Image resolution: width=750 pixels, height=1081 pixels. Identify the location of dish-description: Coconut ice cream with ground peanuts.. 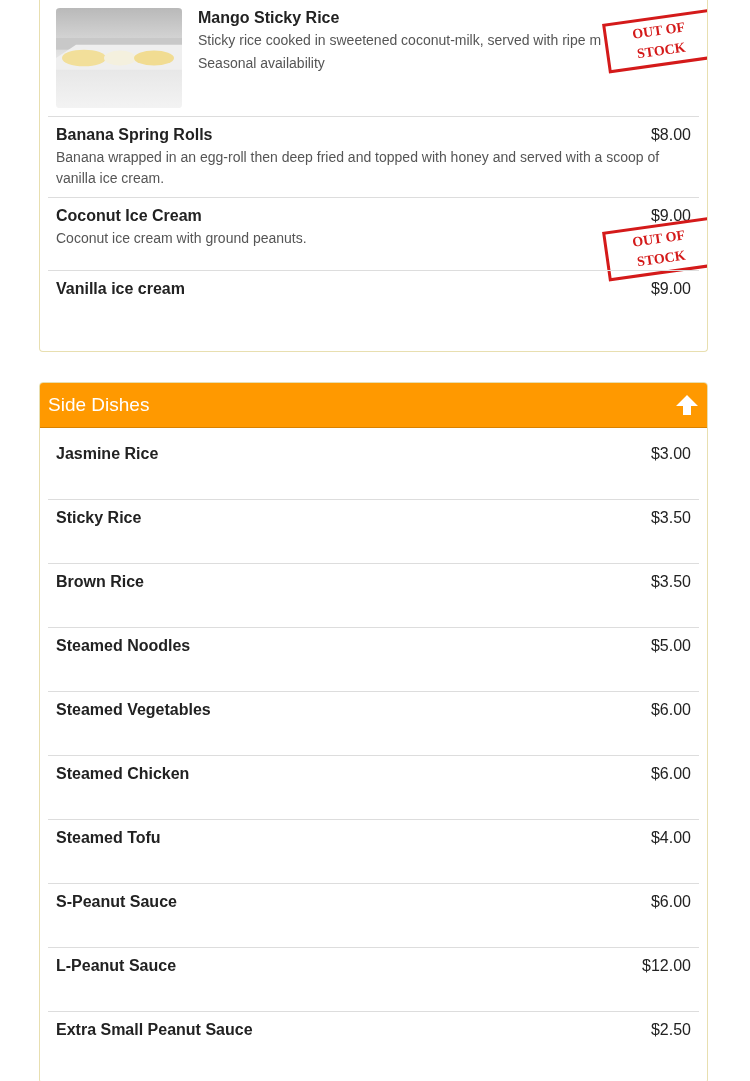
(181, 238).